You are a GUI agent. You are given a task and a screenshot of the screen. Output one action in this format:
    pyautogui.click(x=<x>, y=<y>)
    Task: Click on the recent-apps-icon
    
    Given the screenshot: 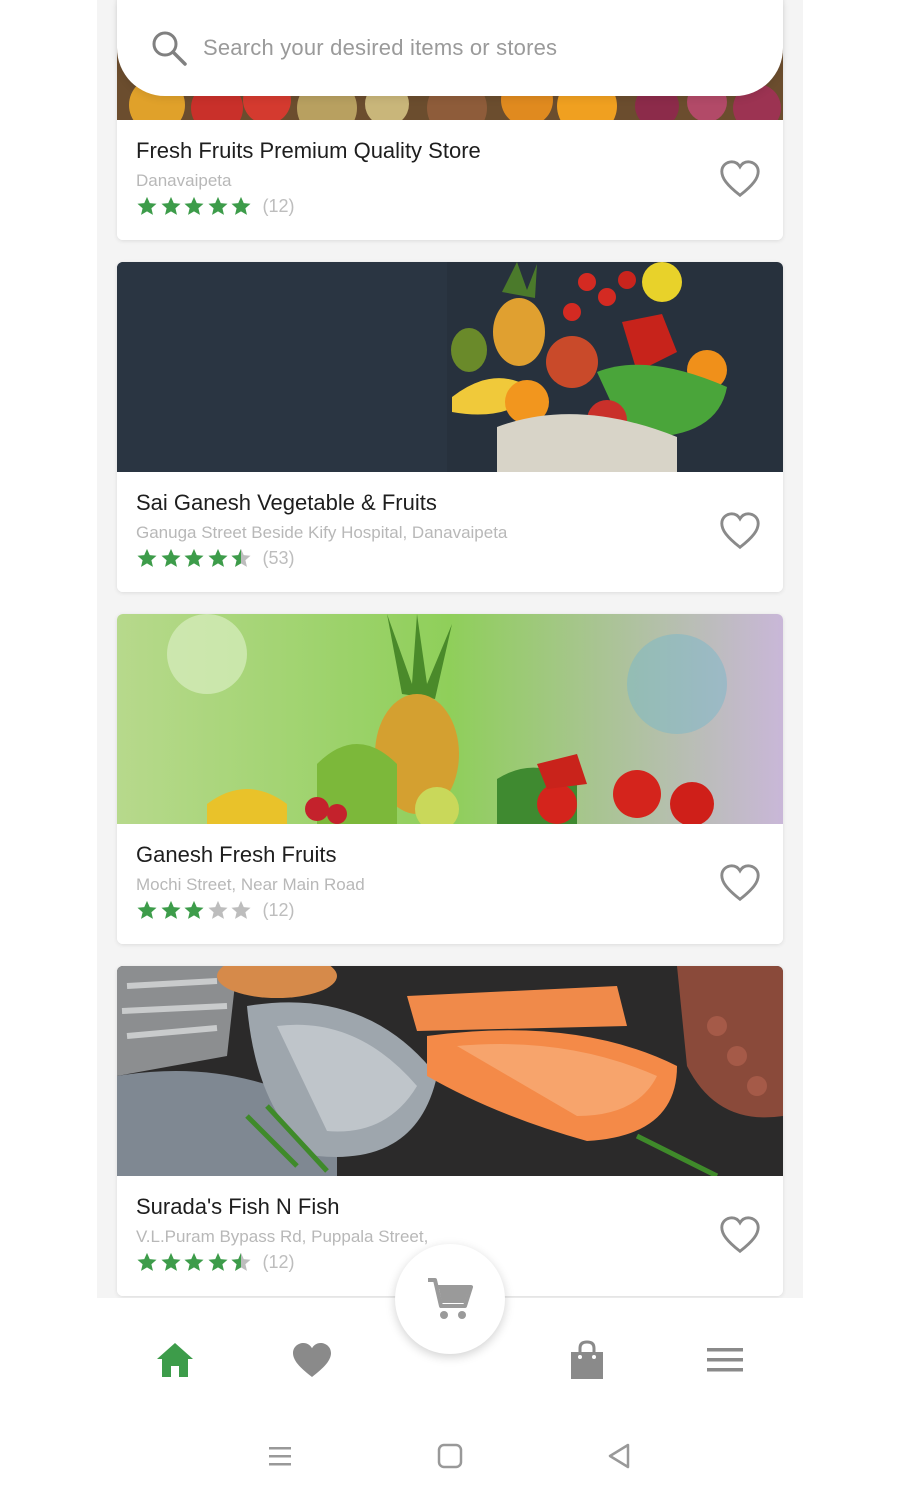 What is the action you would take?
    pyautogui.click(x=280, y=1456)
    